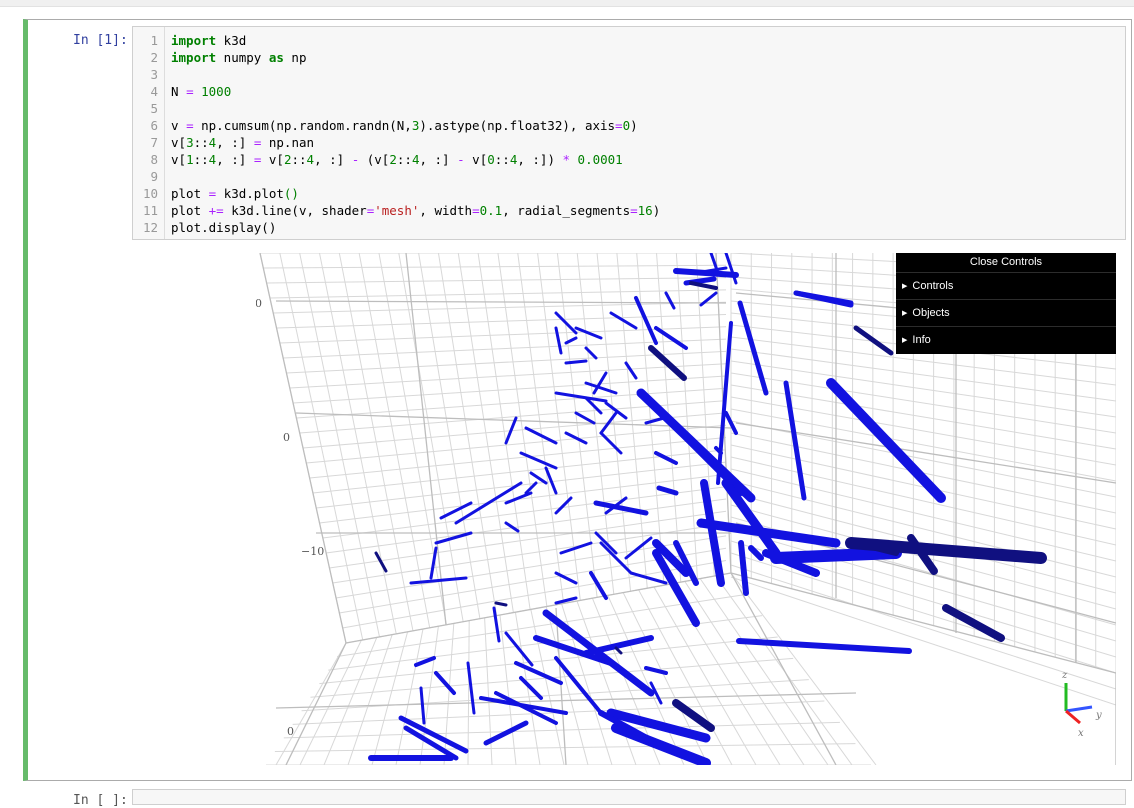  I want to click on operator: +=, so click(216, 210).